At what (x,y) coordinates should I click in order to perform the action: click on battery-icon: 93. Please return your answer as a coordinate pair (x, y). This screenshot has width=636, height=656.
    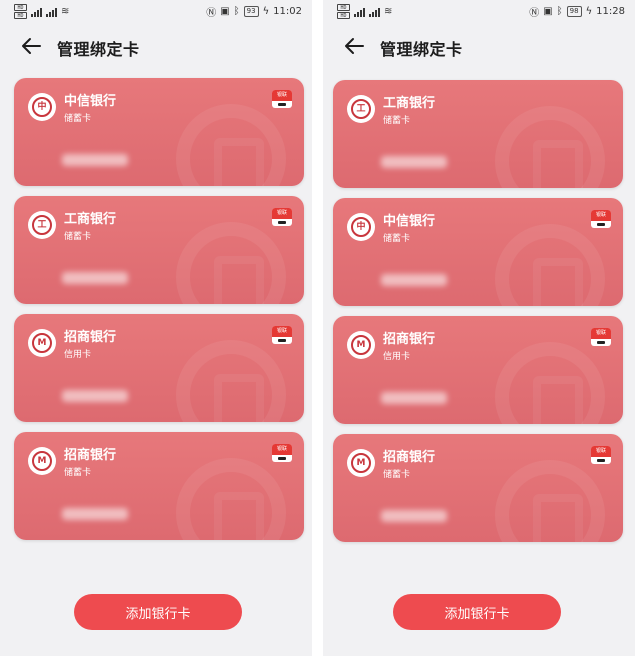
    Looking at the image, I should click on (251, 11).